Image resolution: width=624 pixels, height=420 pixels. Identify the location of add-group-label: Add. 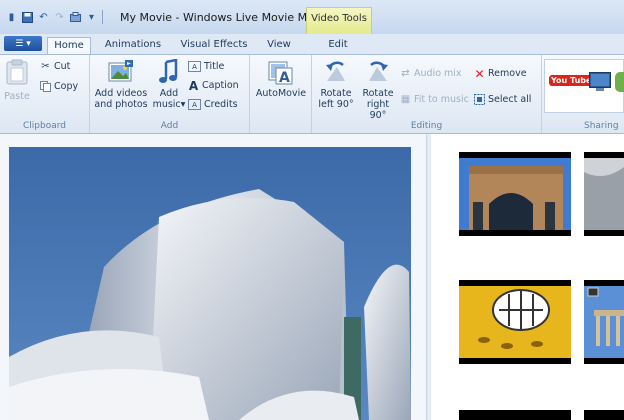
(169, 126).